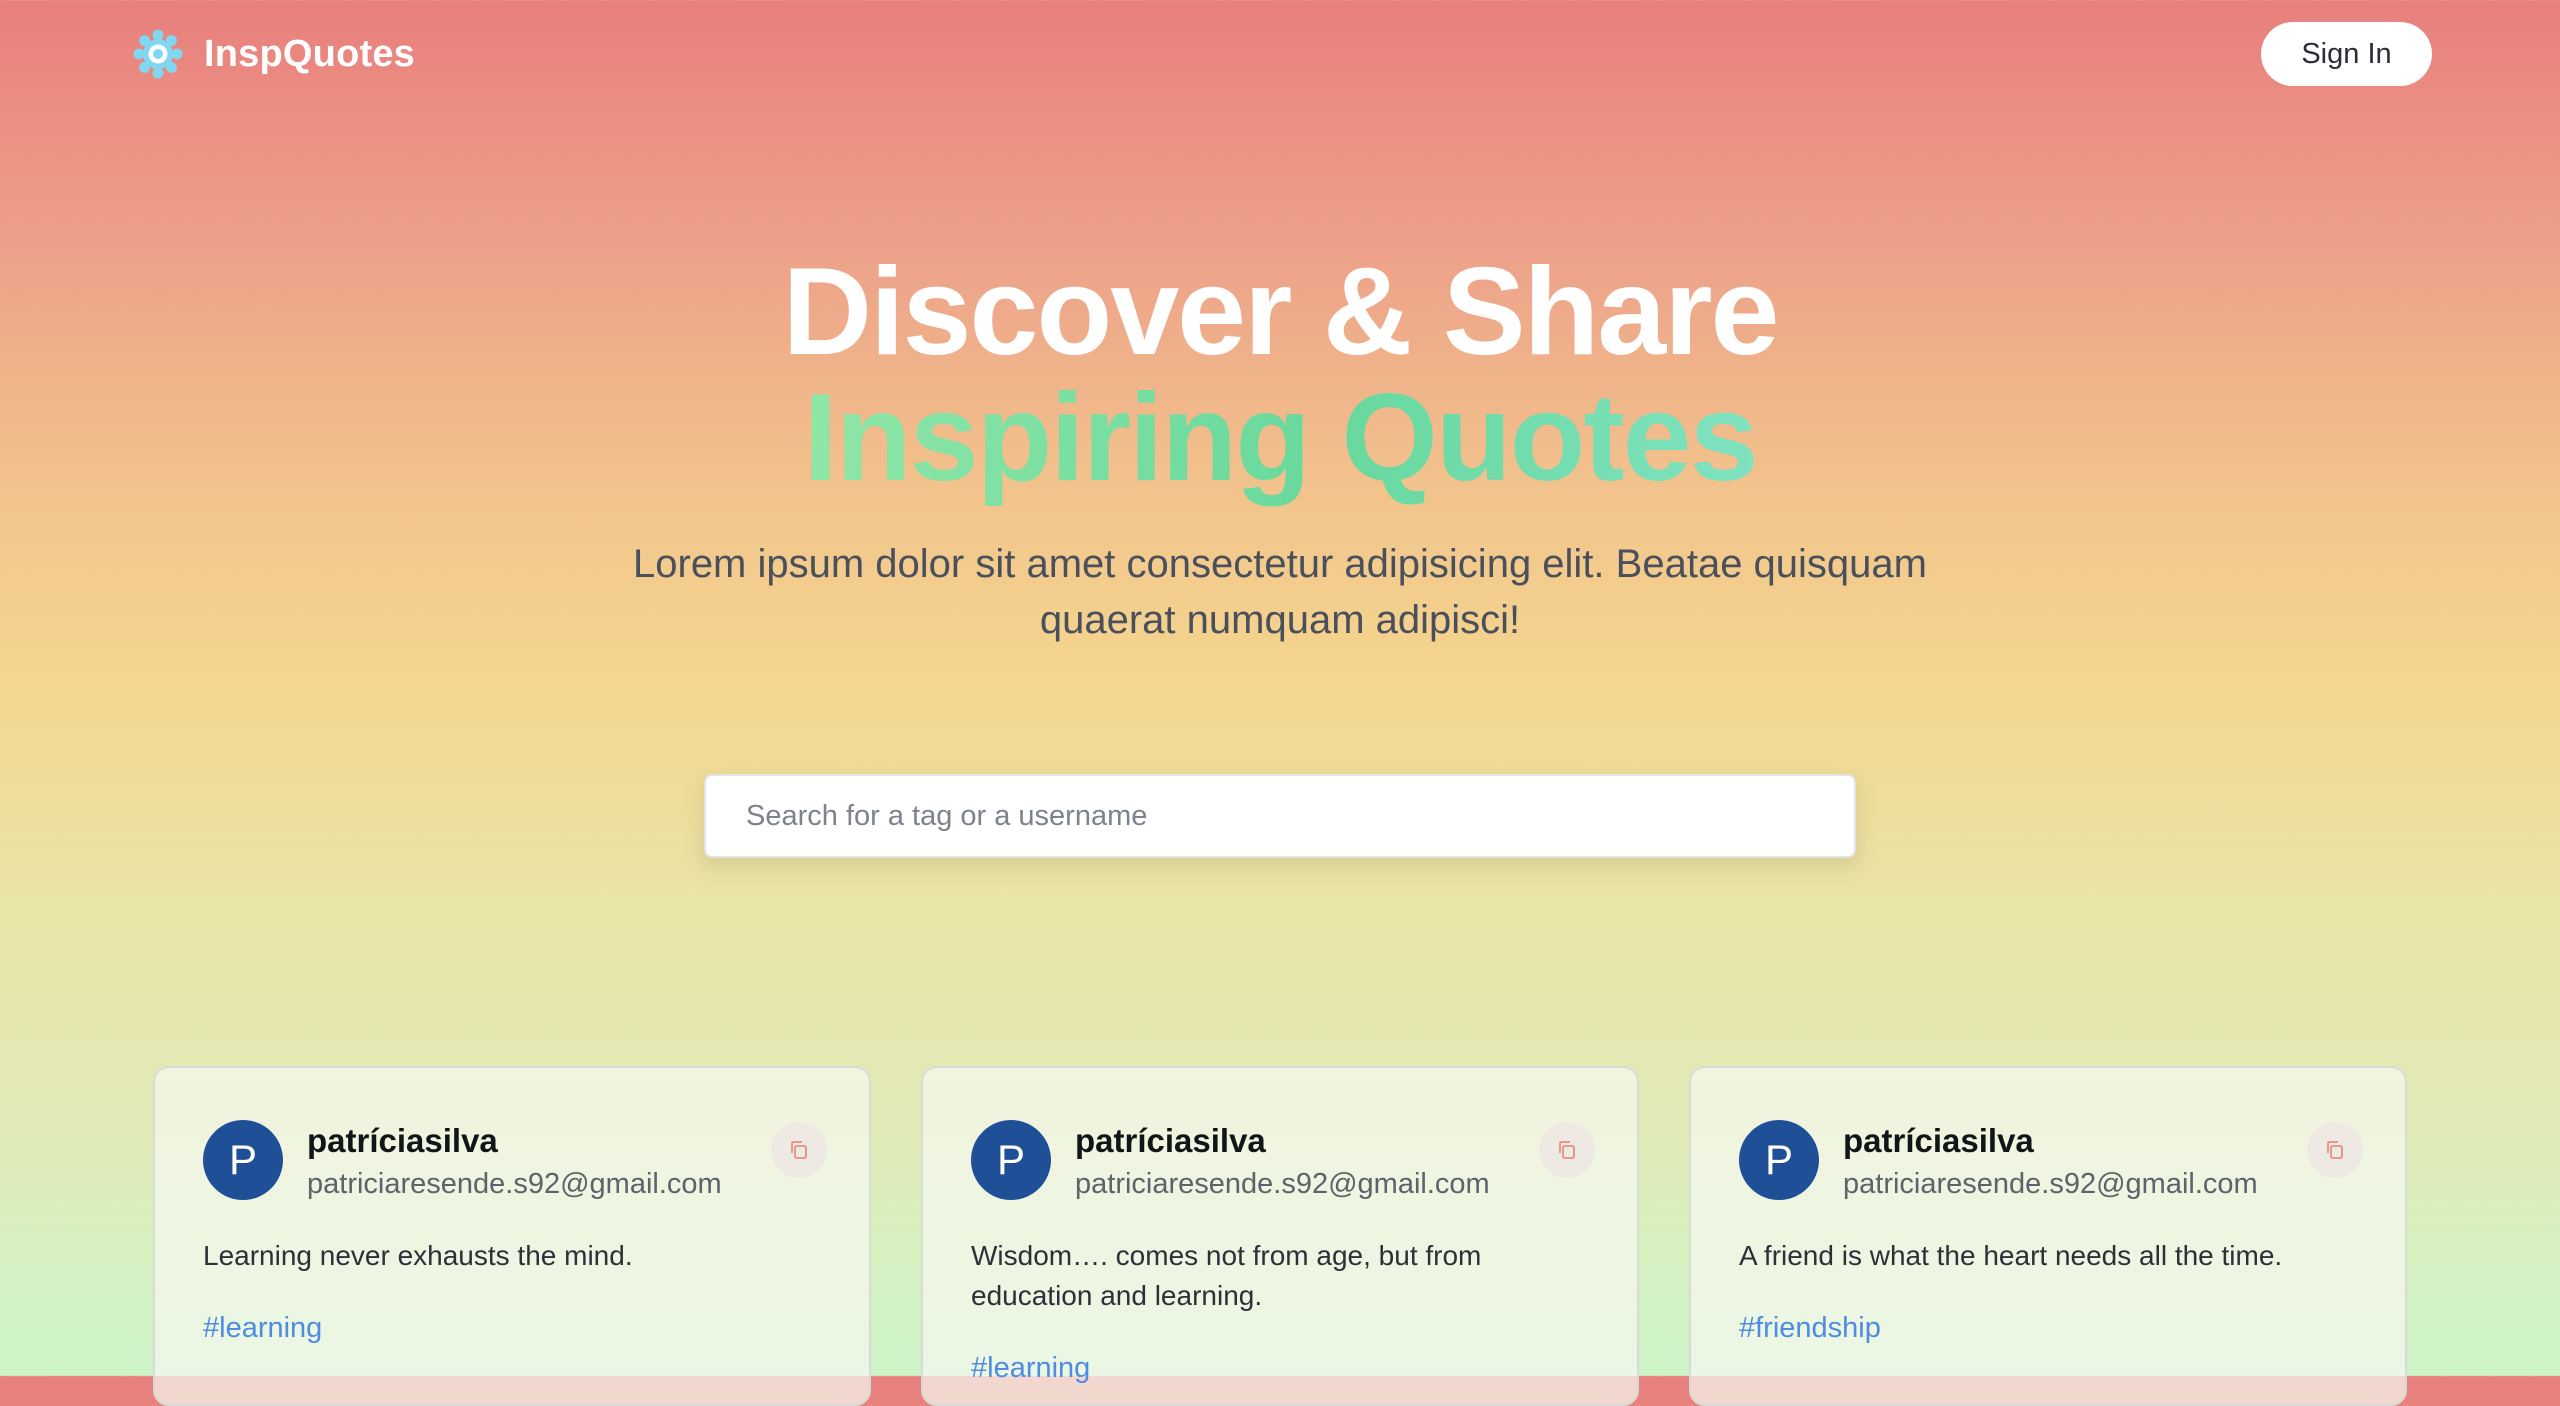 The height and width of the screenshot is (1406, 2560). Describe the element at coordinates (2346, 54) in the screenshot. I see `sign-in-button: Sign In` at that location.